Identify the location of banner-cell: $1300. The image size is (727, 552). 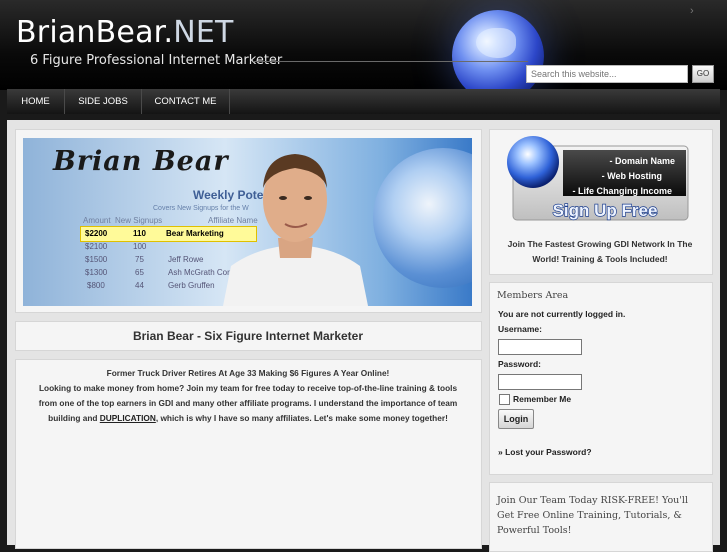
(96, 272).